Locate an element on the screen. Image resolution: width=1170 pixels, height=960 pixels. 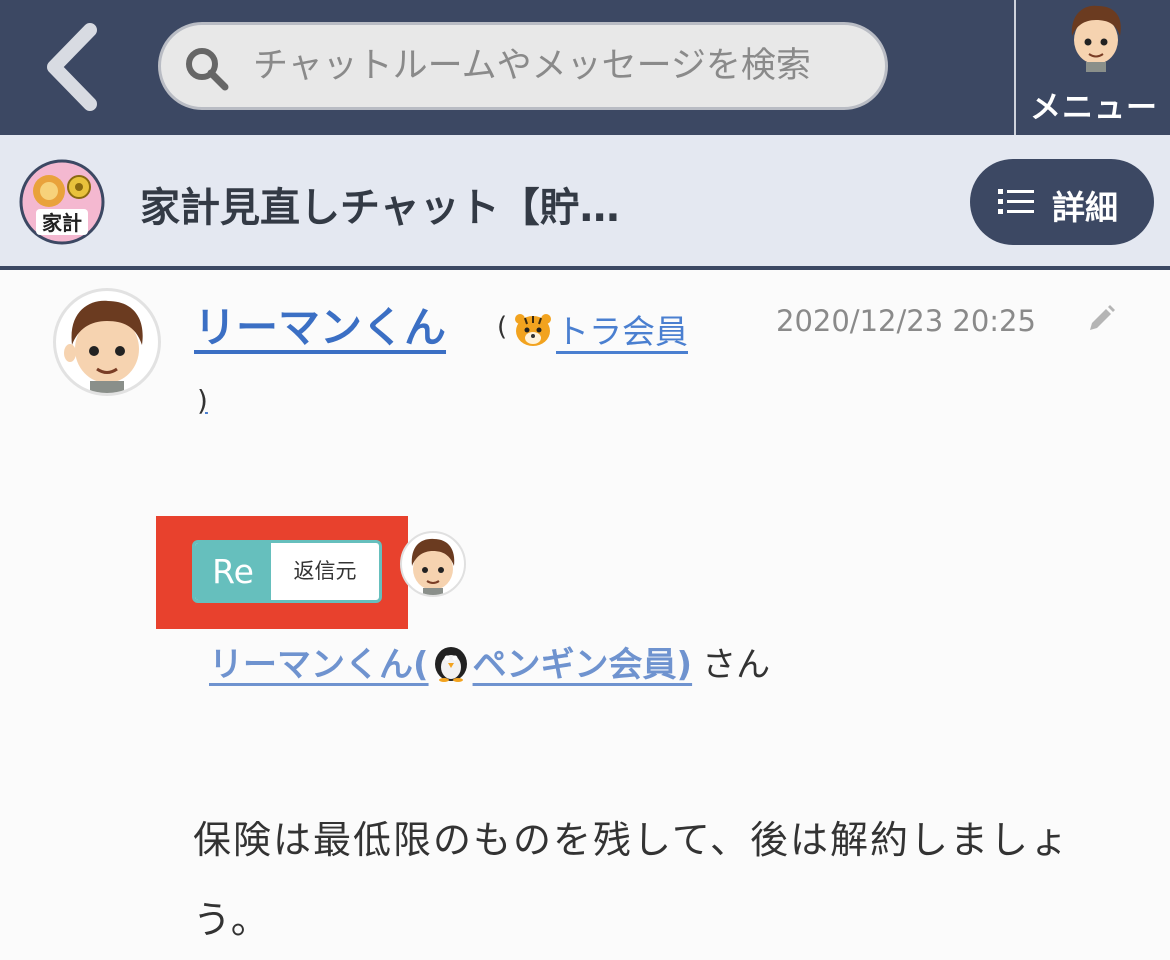
reply-to-line: リーマンくん( ペンギン会員) さん is located at coordinates (489, 661).